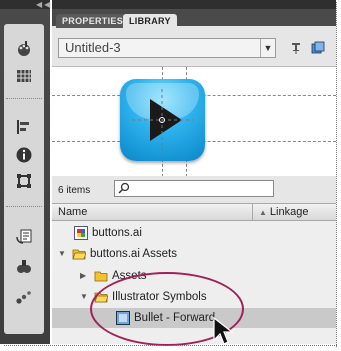 The width and height of the screenshot is (341, 351). What do you see at coordinates (296, 48) in the screenshot?
I see `pin-library-icon` at bounding box center [296, 48].